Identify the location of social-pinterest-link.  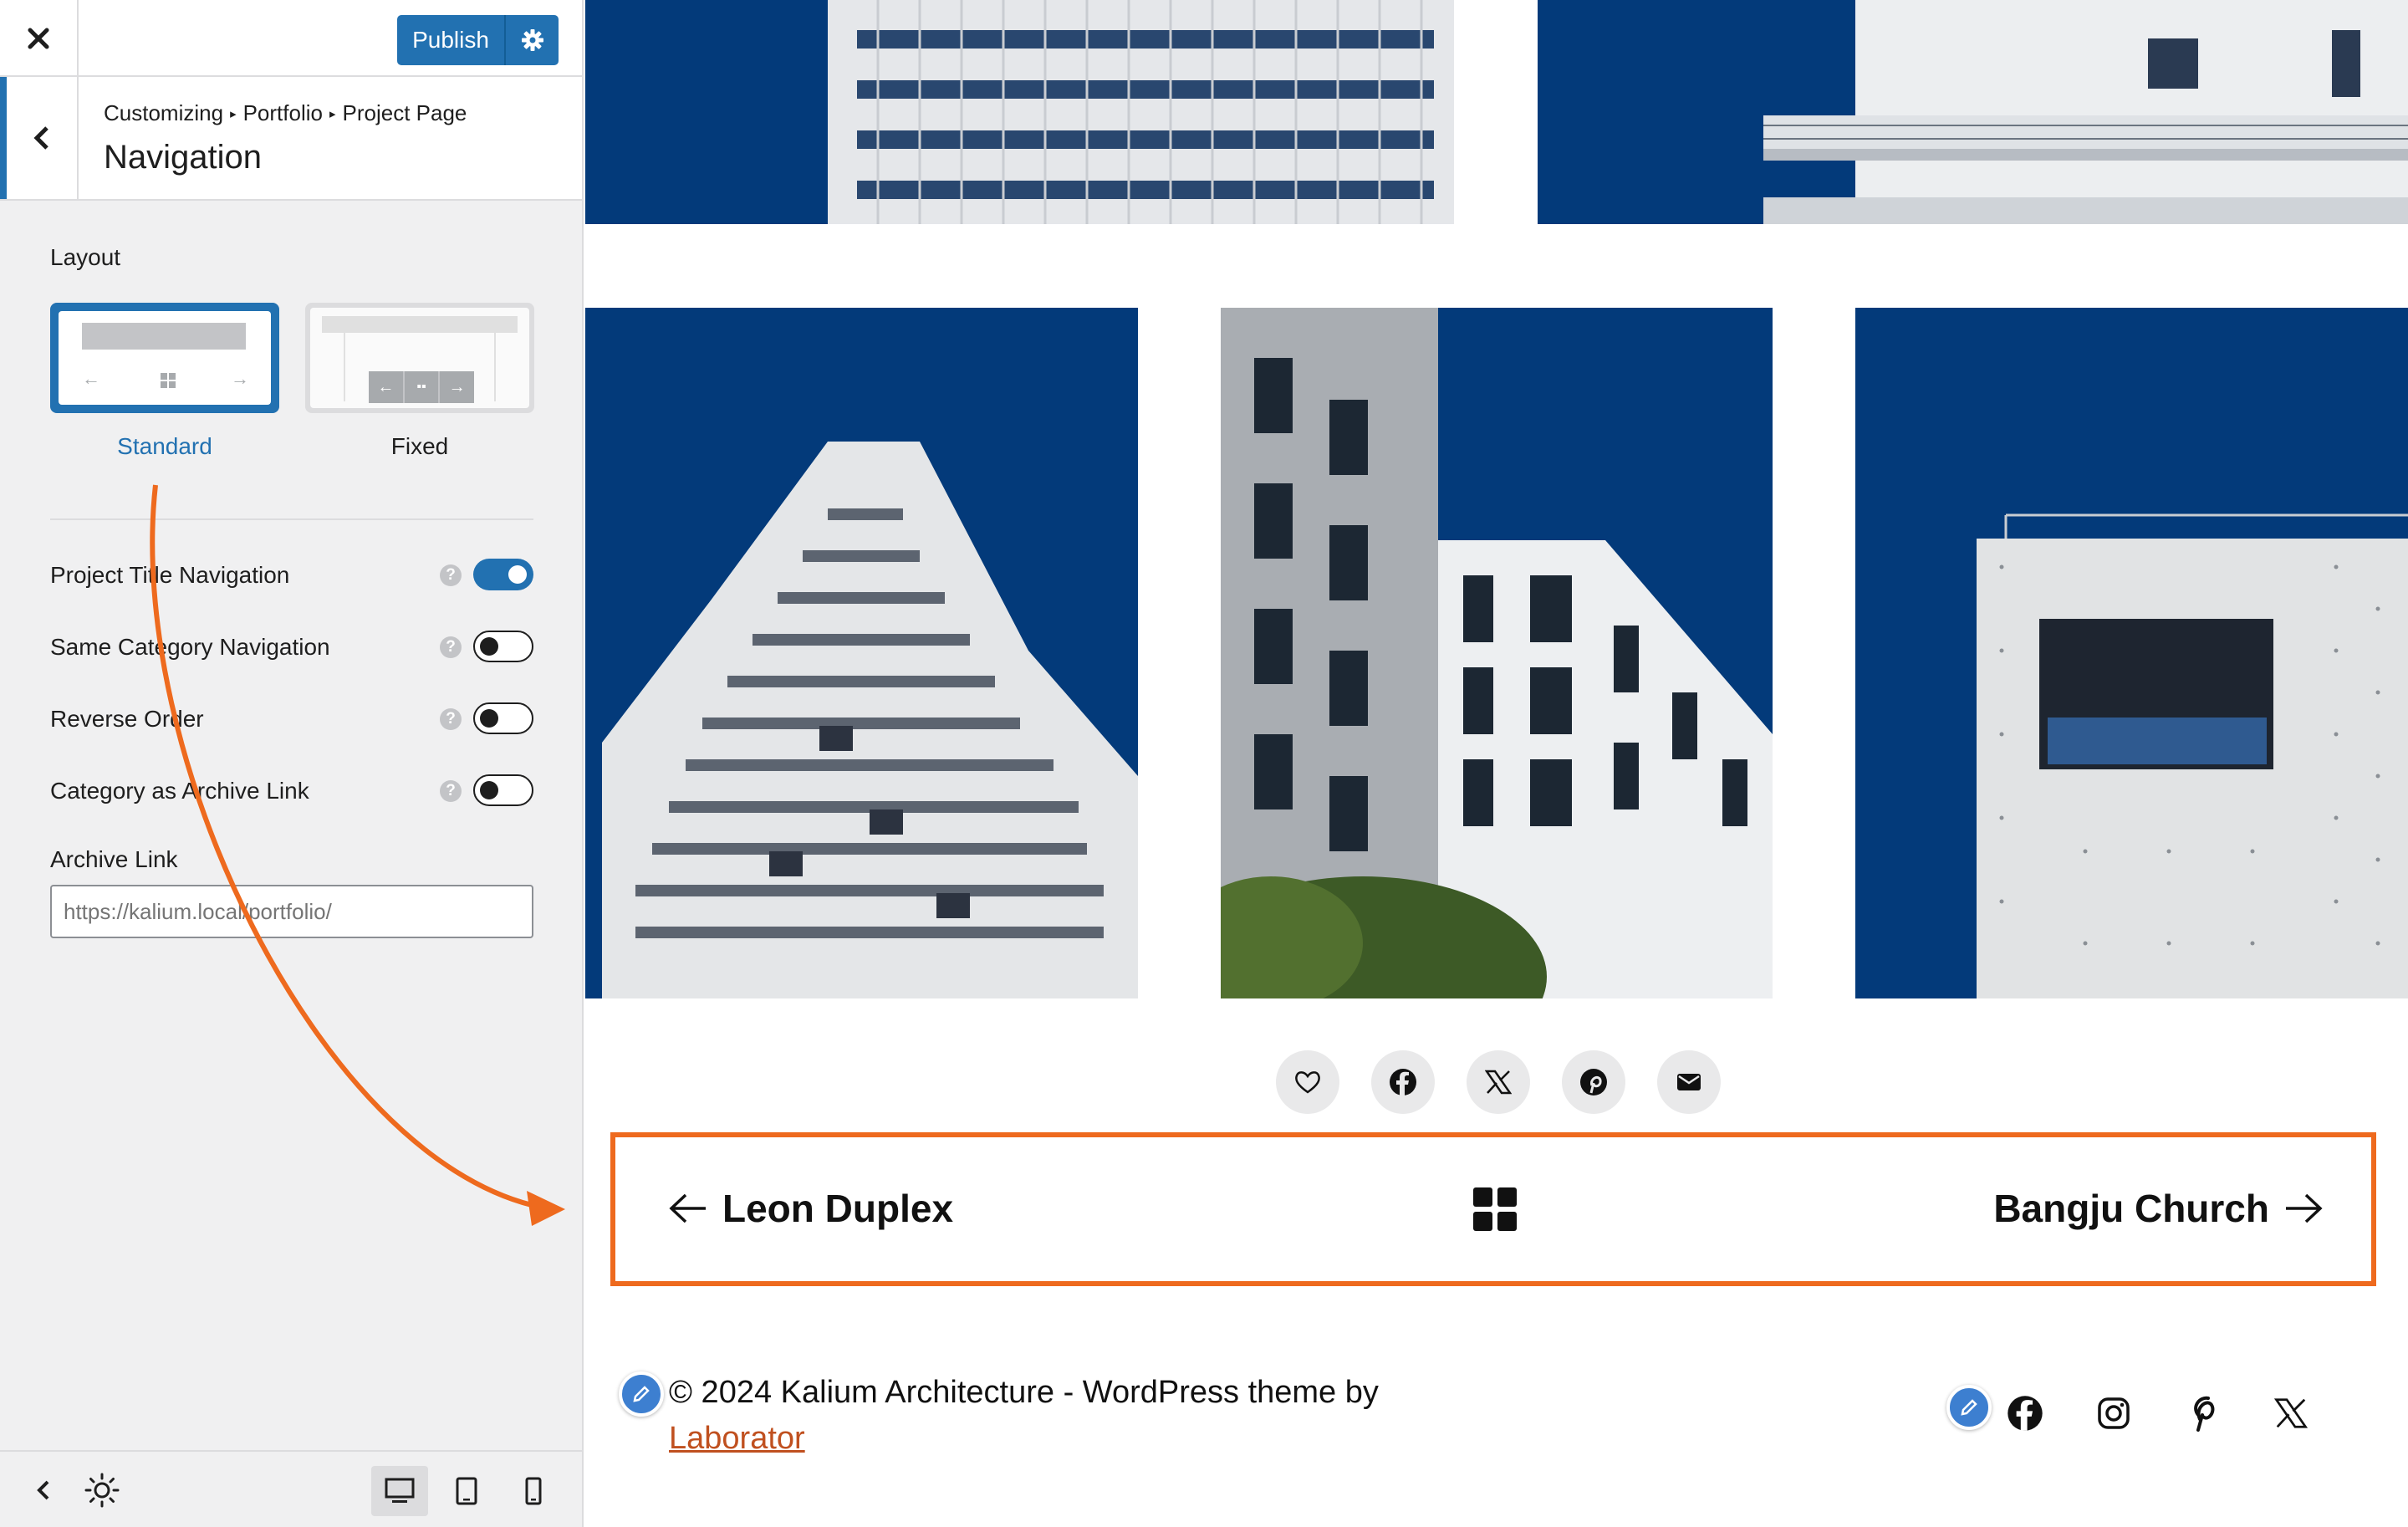
(2202, 1413).